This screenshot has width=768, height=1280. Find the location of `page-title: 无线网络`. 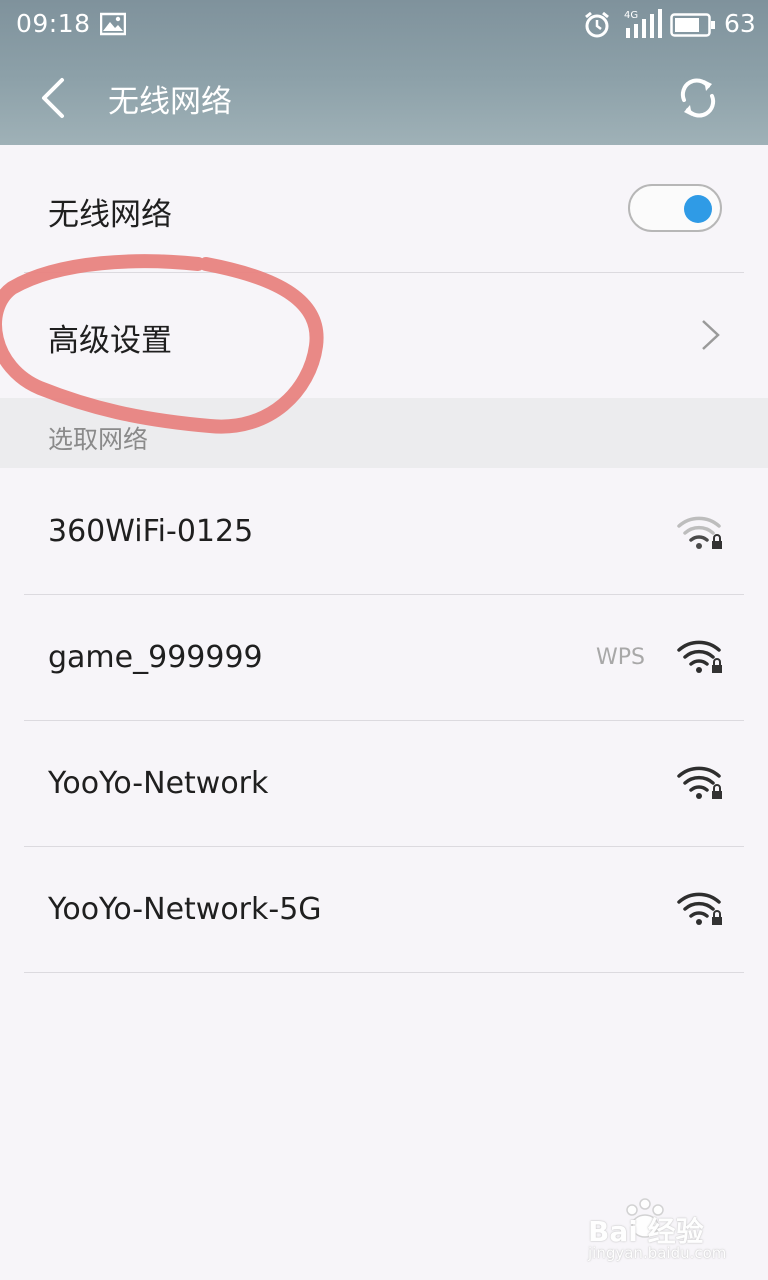

page-title: 无线网络 is located at coordinates (170, 102).